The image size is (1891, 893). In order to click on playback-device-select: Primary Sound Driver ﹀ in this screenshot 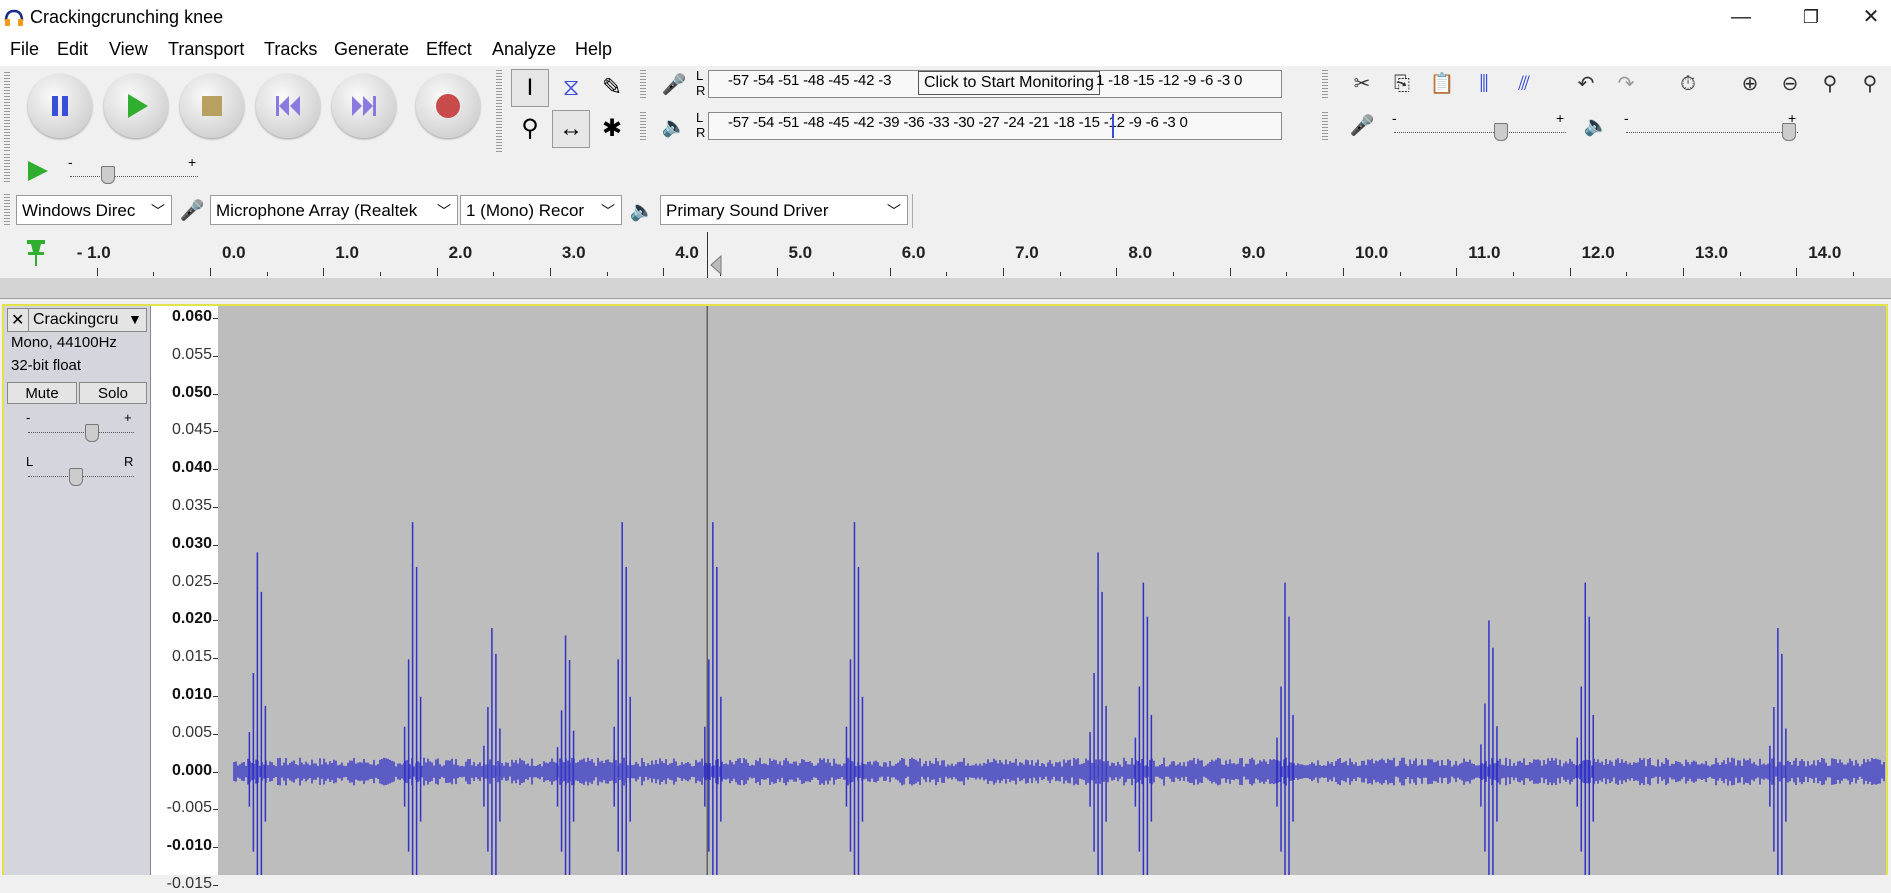, I will do `click(784, 210)`.